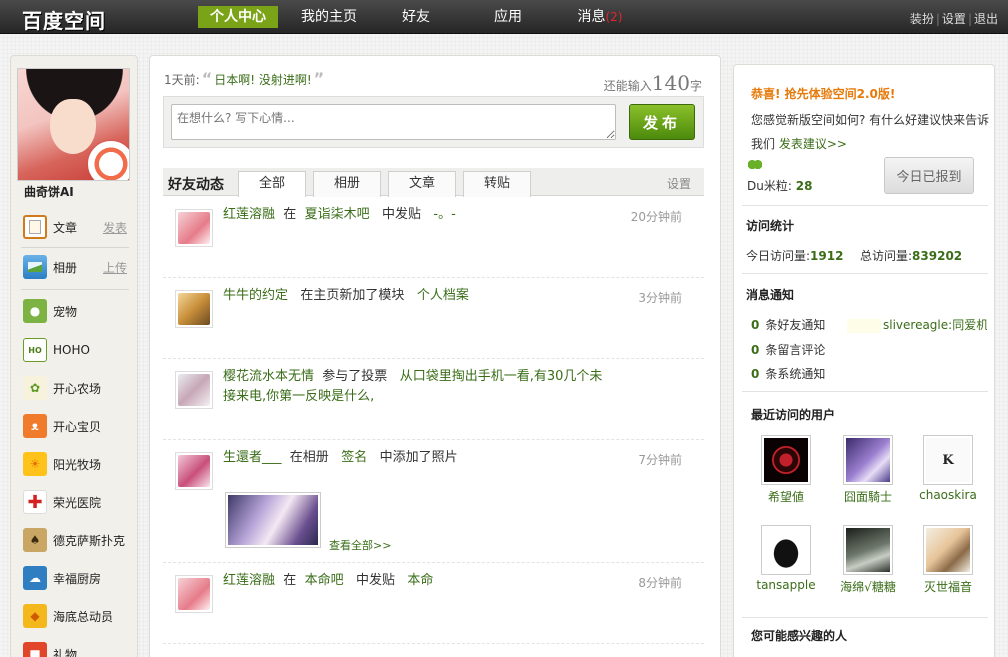  Describe the element at coordinates (786, 585) in the screenshot. I see `visitor-name: tansapple` at that location.